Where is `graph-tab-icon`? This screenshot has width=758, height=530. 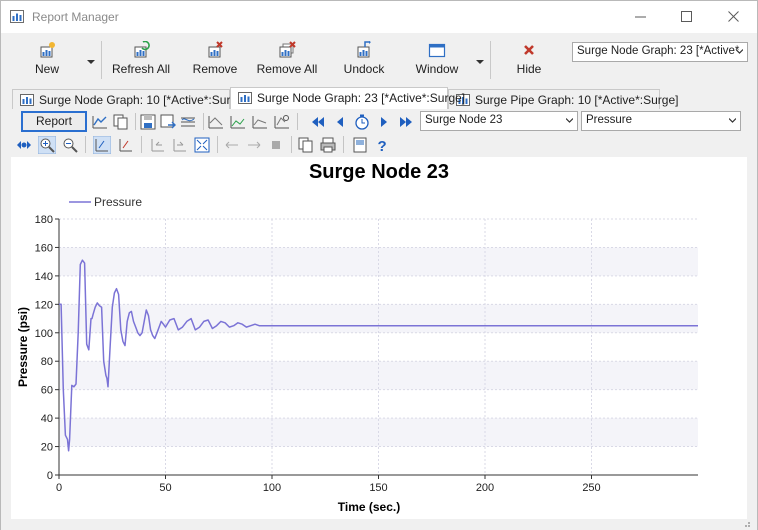 graph-tab-icon is located at coordinates (245, 98).